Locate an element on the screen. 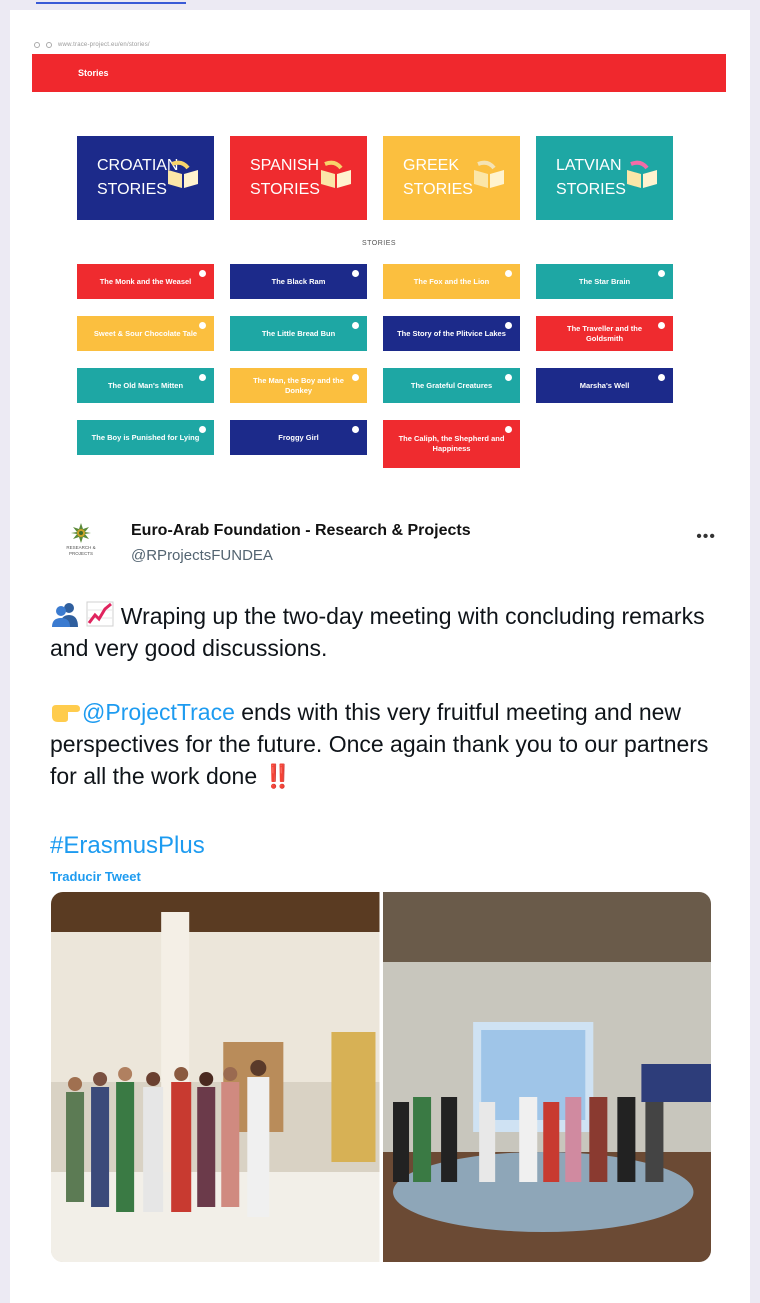  more-icon: ••• is located at coordinates (706, 537).